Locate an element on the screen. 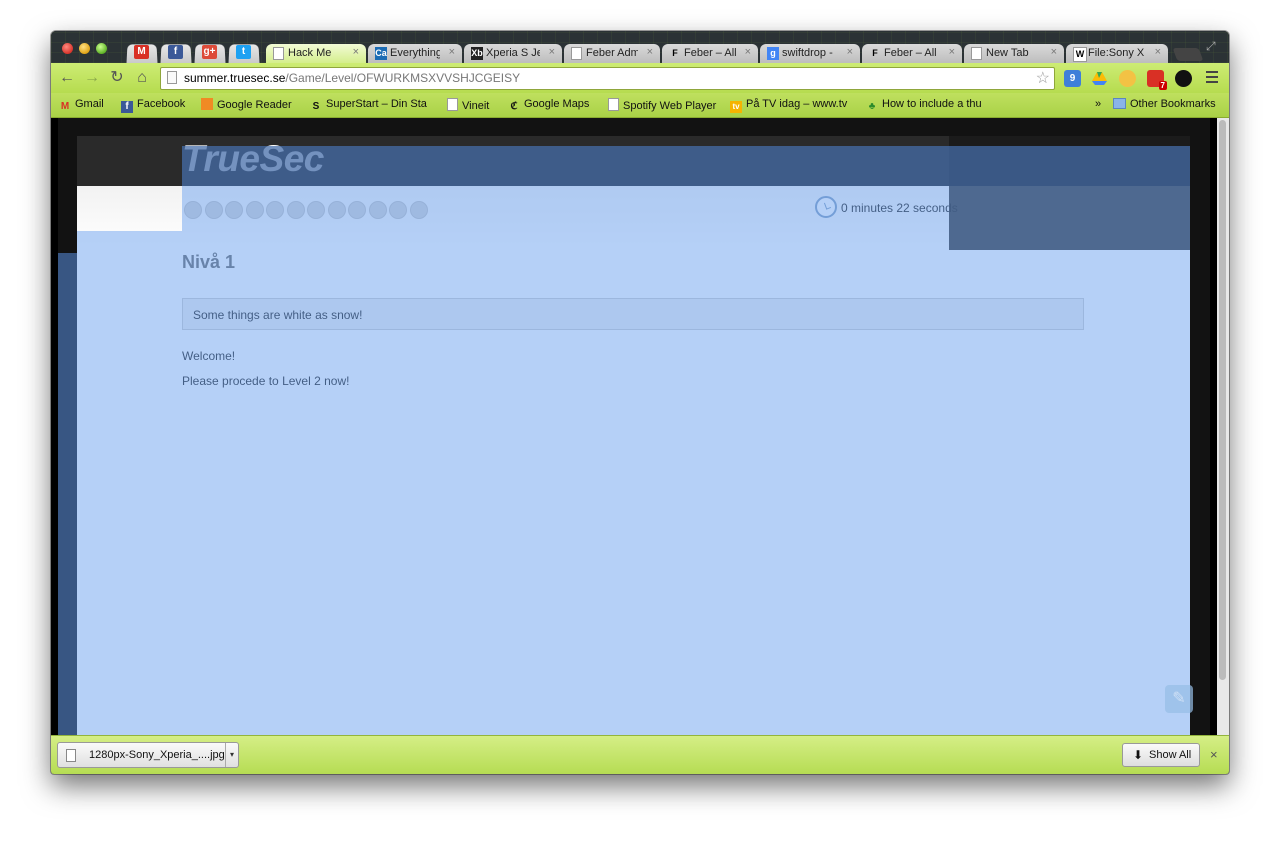 The height and width of the screenshot is (846, 1280). new-tab-button is located at coordinates (1188, 54).